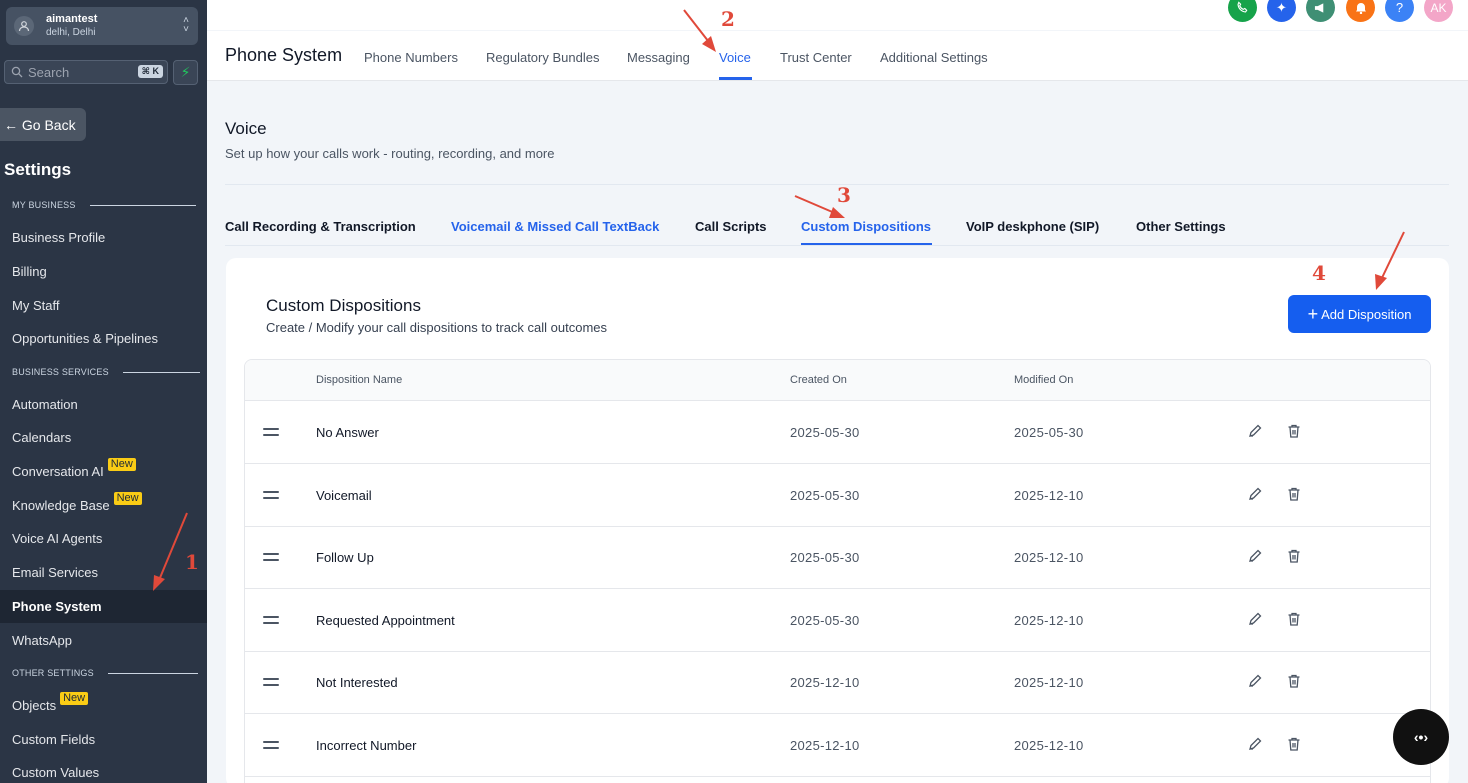 The image size is (1468, 783). Describe the element at coordinates (837, 245) in the screenshot. I see `divider` at that location.